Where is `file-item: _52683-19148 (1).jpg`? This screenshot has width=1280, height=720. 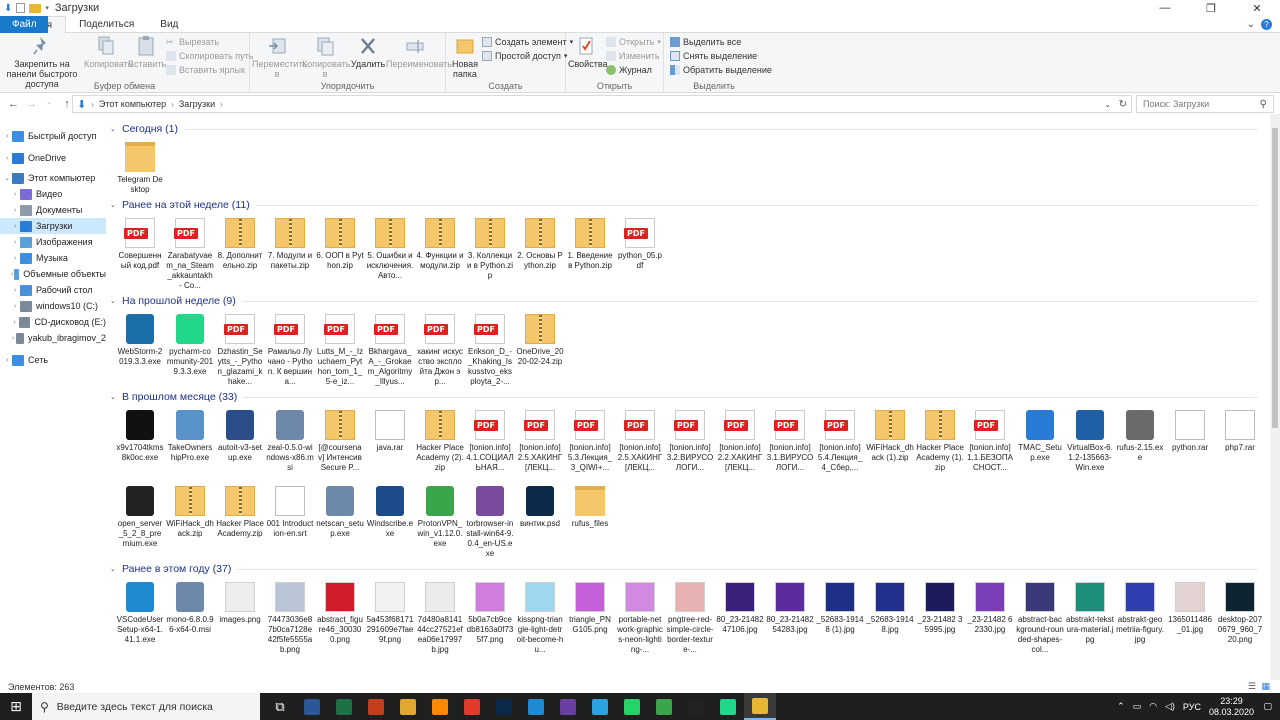
file-item: _52683-19148 (1).jpg is located at coordinates (840, 608).